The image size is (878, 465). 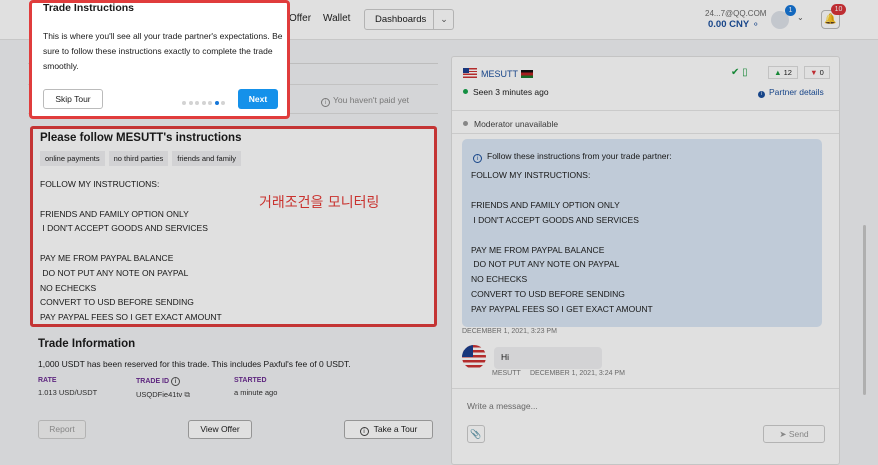 What do you see at coordinates (89, 8) in the screenshot?
I see `tour-title: Trade Instructions` at bounding box center [89, 8].